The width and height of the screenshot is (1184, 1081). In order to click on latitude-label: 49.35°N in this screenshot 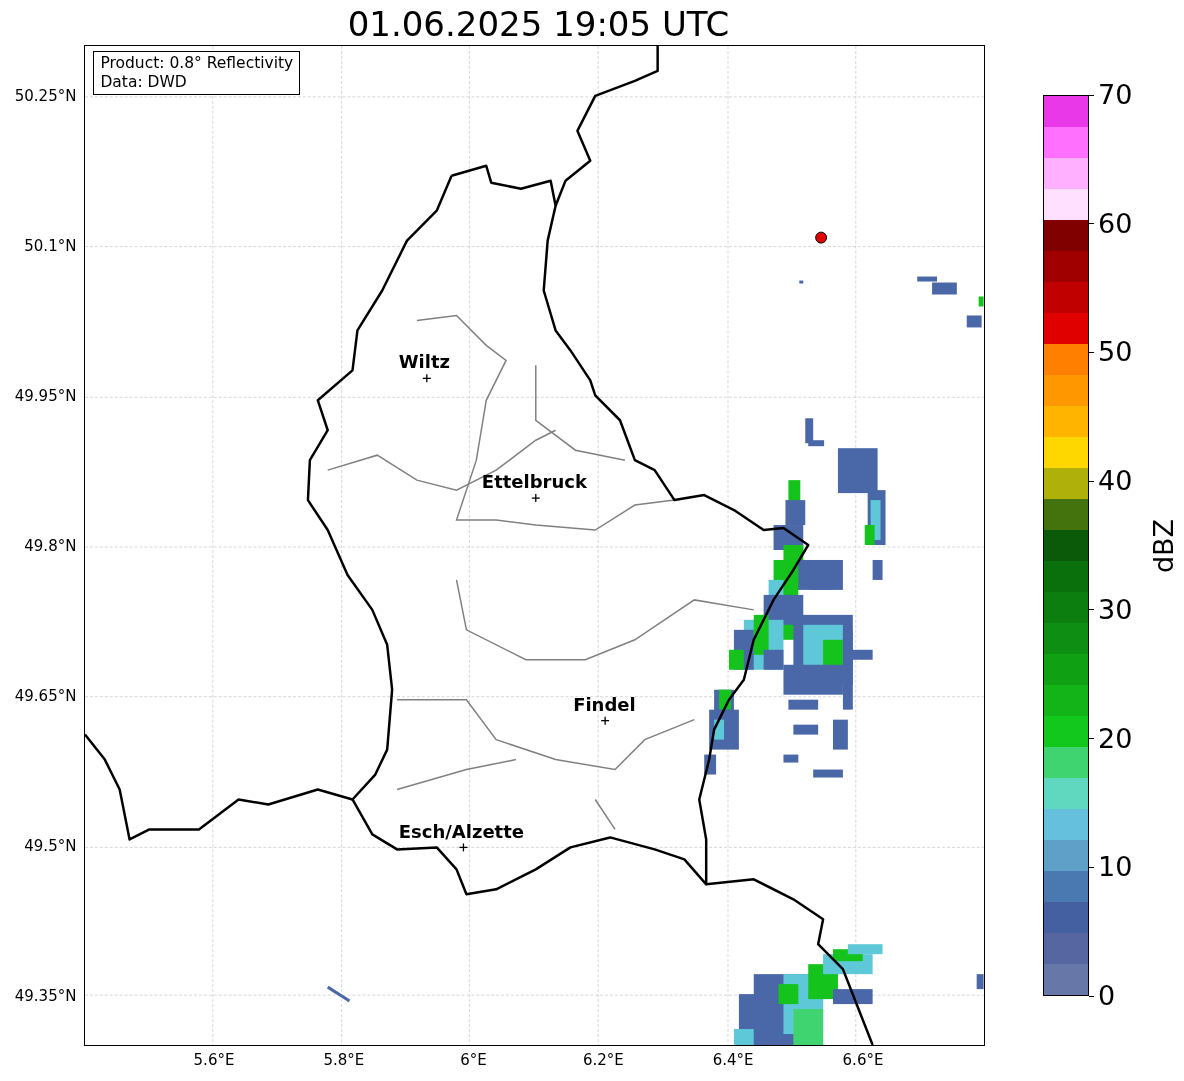, I will do `click(45, 996)`.